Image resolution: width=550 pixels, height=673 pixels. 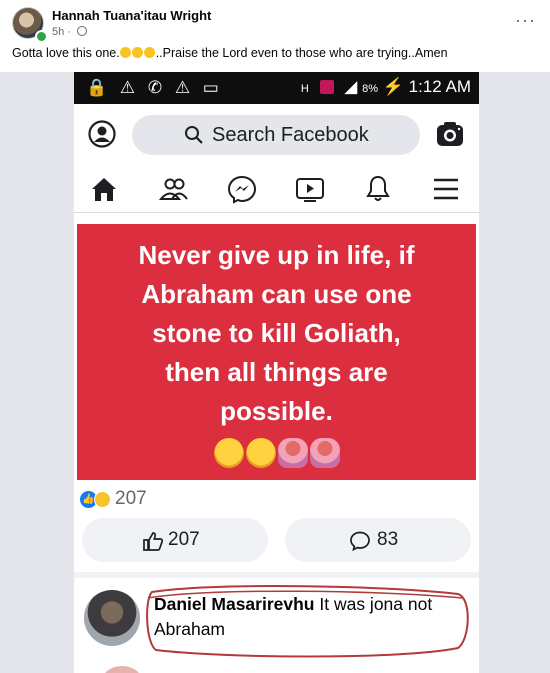 I want to click on status-left-icons: 🔒 ⚠ ✆ ⚠ ▭, so click(x=154, y=87).